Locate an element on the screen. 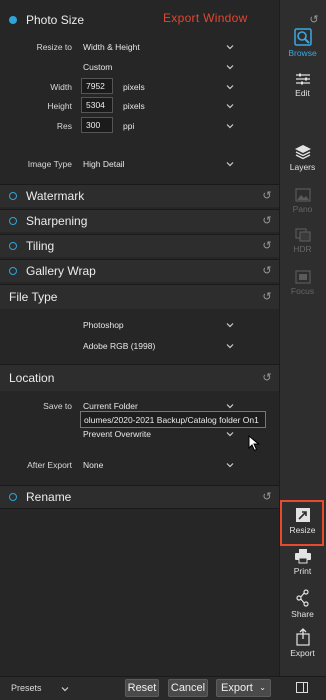 The width and height of the screenshot is (326, 700). res-label: Res is located at coordinates (64, 126).